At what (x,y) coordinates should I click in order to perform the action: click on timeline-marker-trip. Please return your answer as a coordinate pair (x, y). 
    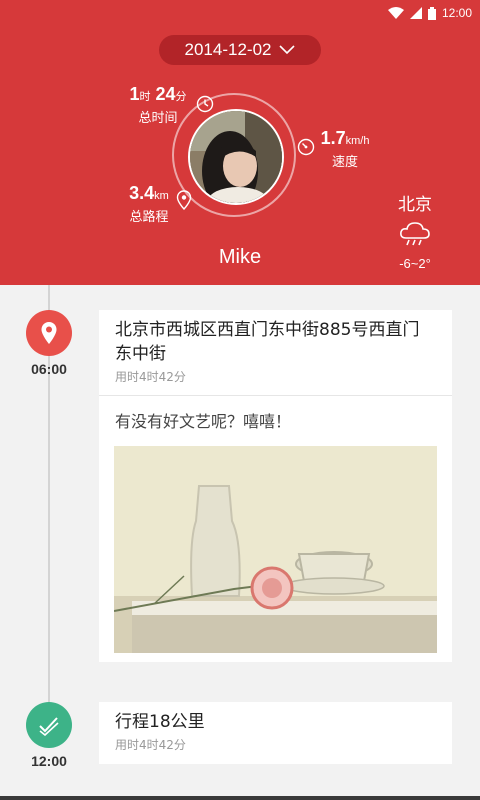
    Looking at the image, I should click on (49, 725).